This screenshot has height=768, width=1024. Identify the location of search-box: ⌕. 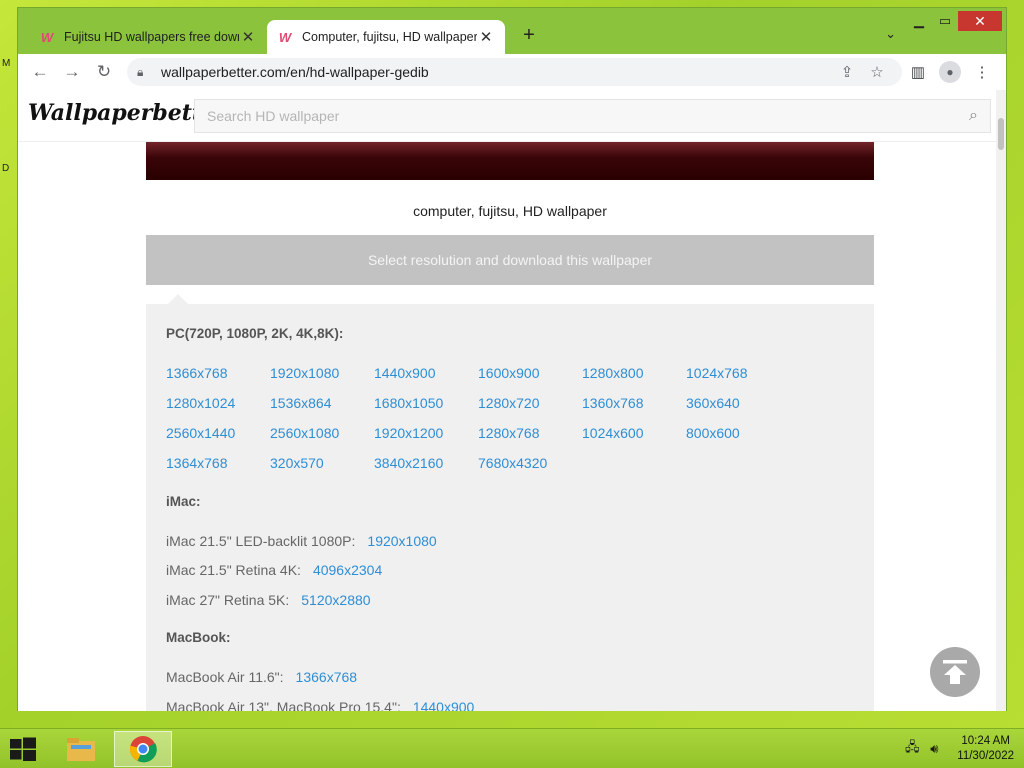
(592, 116).